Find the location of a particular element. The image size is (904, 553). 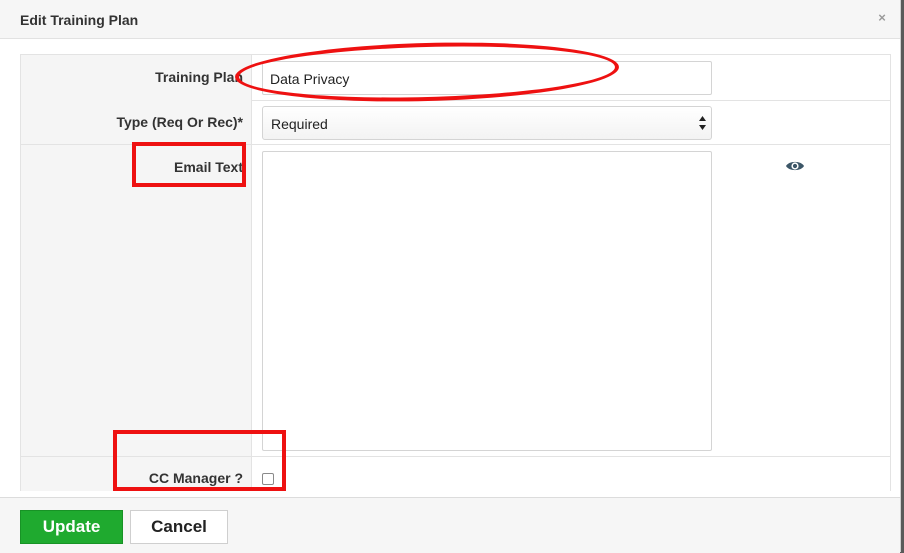

training-plan-value: Data Privacy is located at coordinates (310, 79).